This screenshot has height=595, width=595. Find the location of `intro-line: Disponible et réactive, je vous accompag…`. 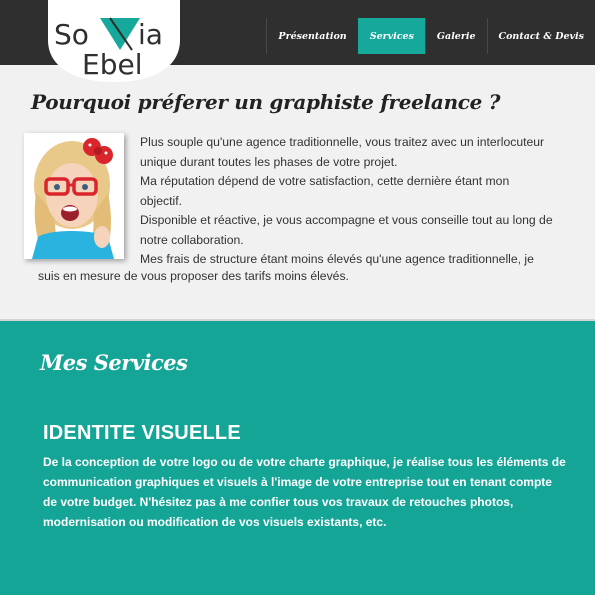

intro-line: Disponible et réactive, je vous accompag… is located at coordinates (346, 220).